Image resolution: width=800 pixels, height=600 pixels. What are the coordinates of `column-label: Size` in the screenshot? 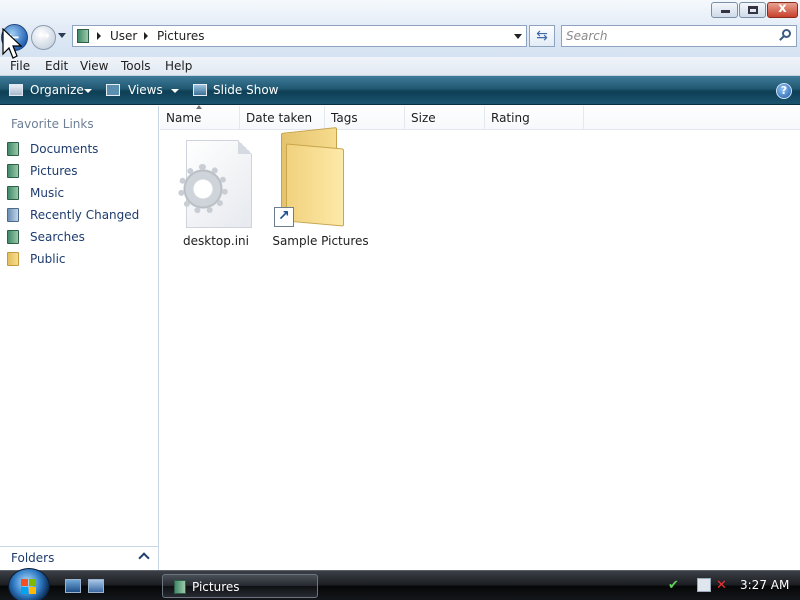 It's located at (423, 118).